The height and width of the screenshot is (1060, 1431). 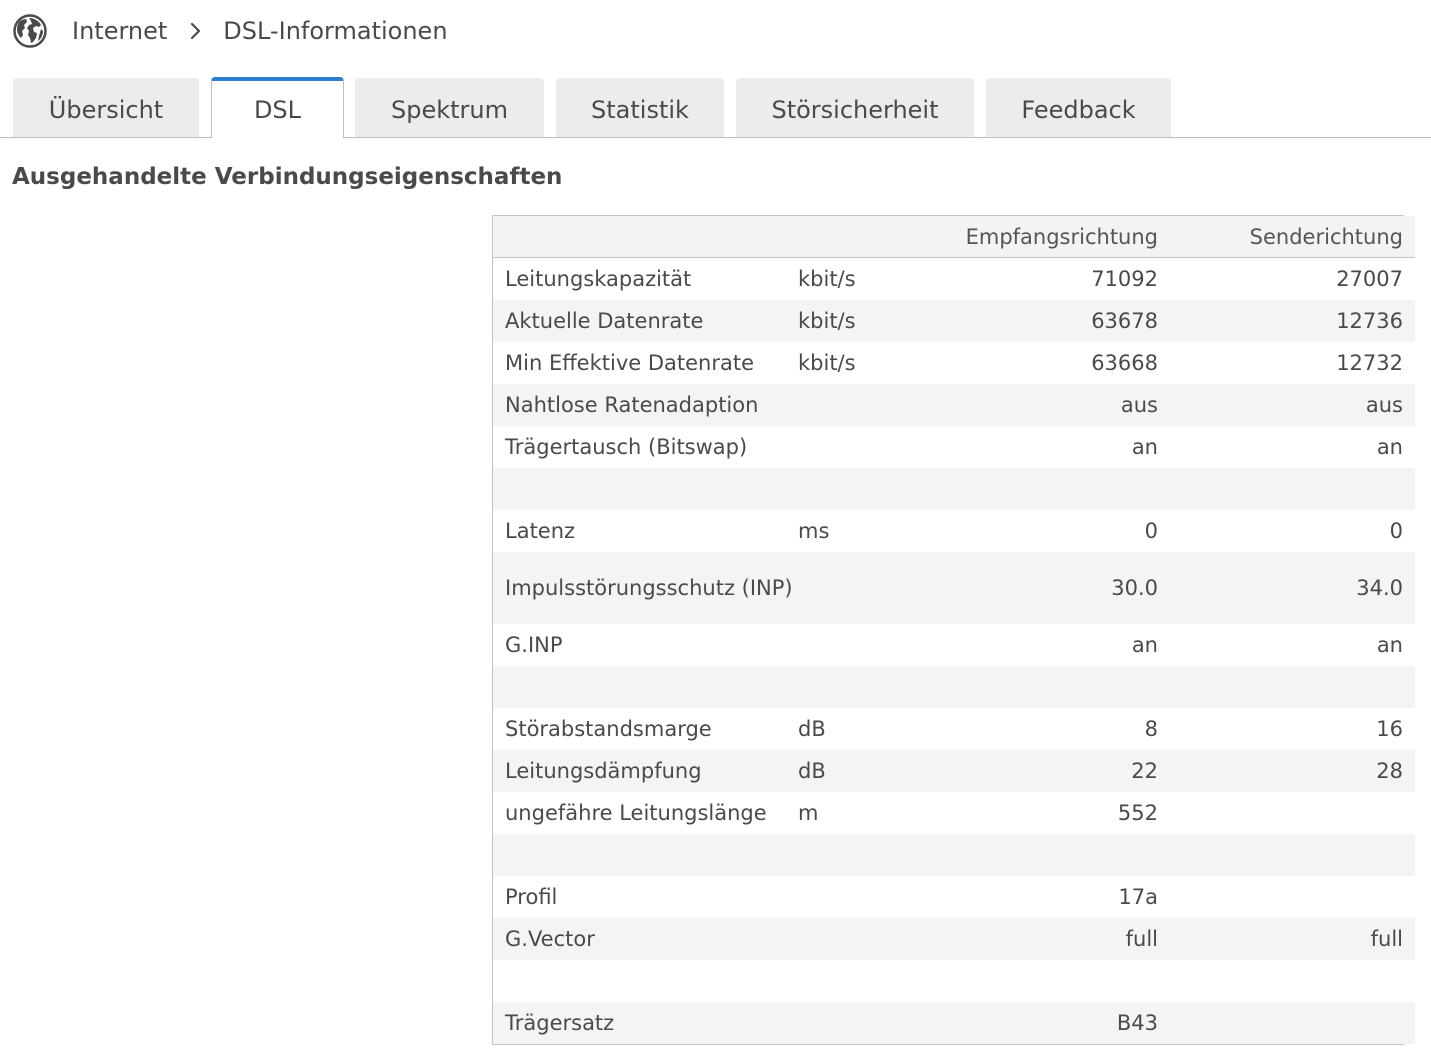 What do you see at coordinates (1058, 405) in the screenshot?
I see `row-value-empfang: aus` at bounding box center [1058, 405].